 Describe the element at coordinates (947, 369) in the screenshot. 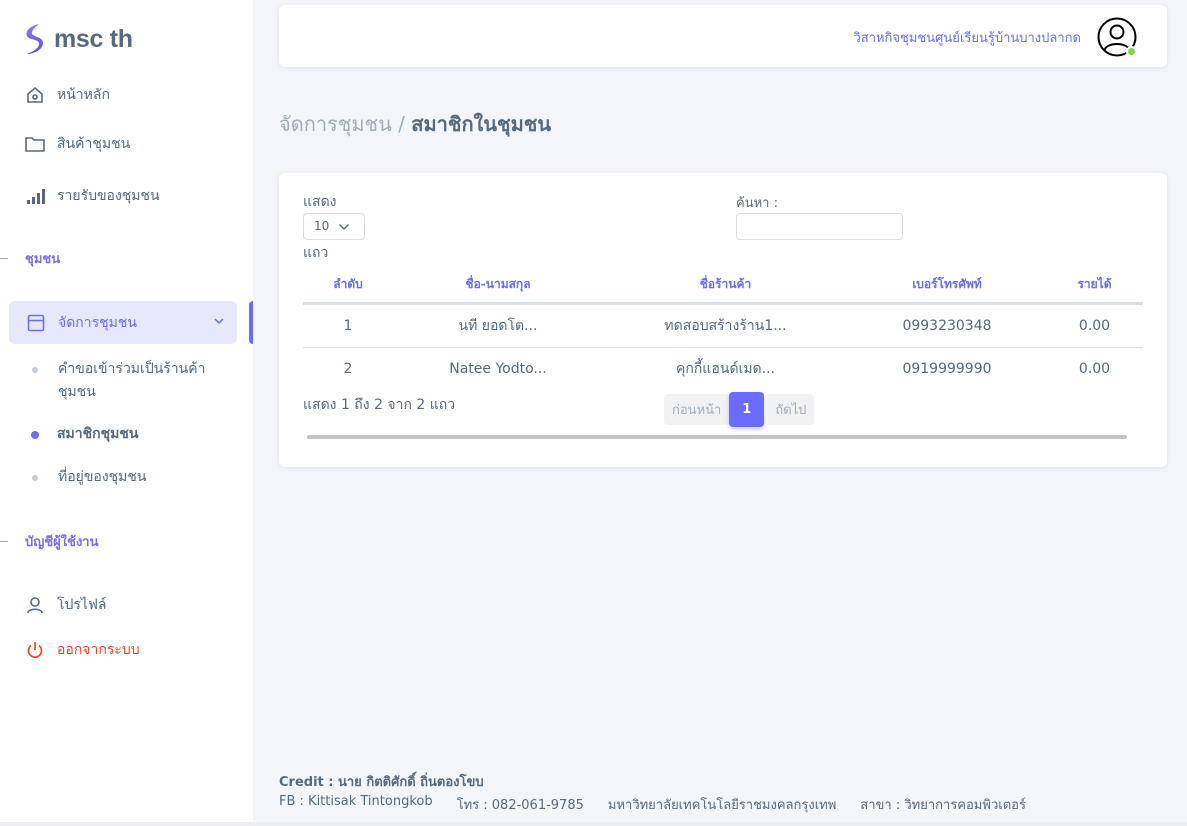

I see `cell-phone: 0919999990` at that location.